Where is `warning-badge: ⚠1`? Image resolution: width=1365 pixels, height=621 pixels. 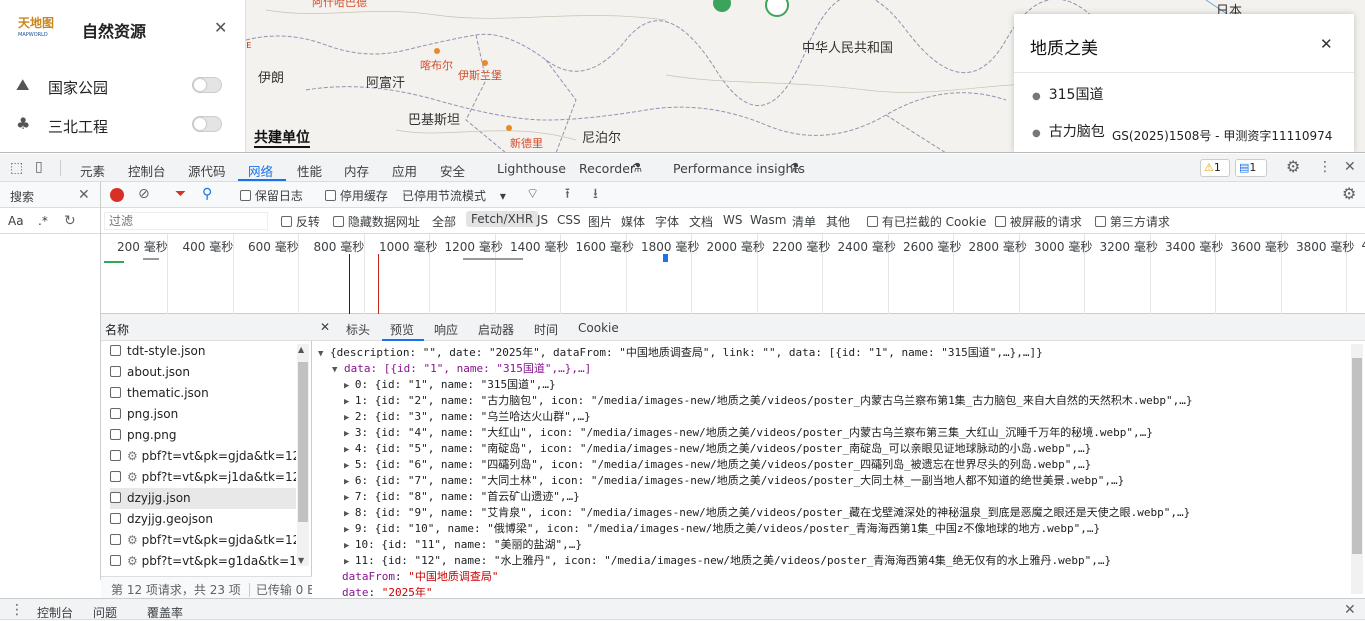 warning-badge: ⚠1 is located at coordinates (1215, 168).